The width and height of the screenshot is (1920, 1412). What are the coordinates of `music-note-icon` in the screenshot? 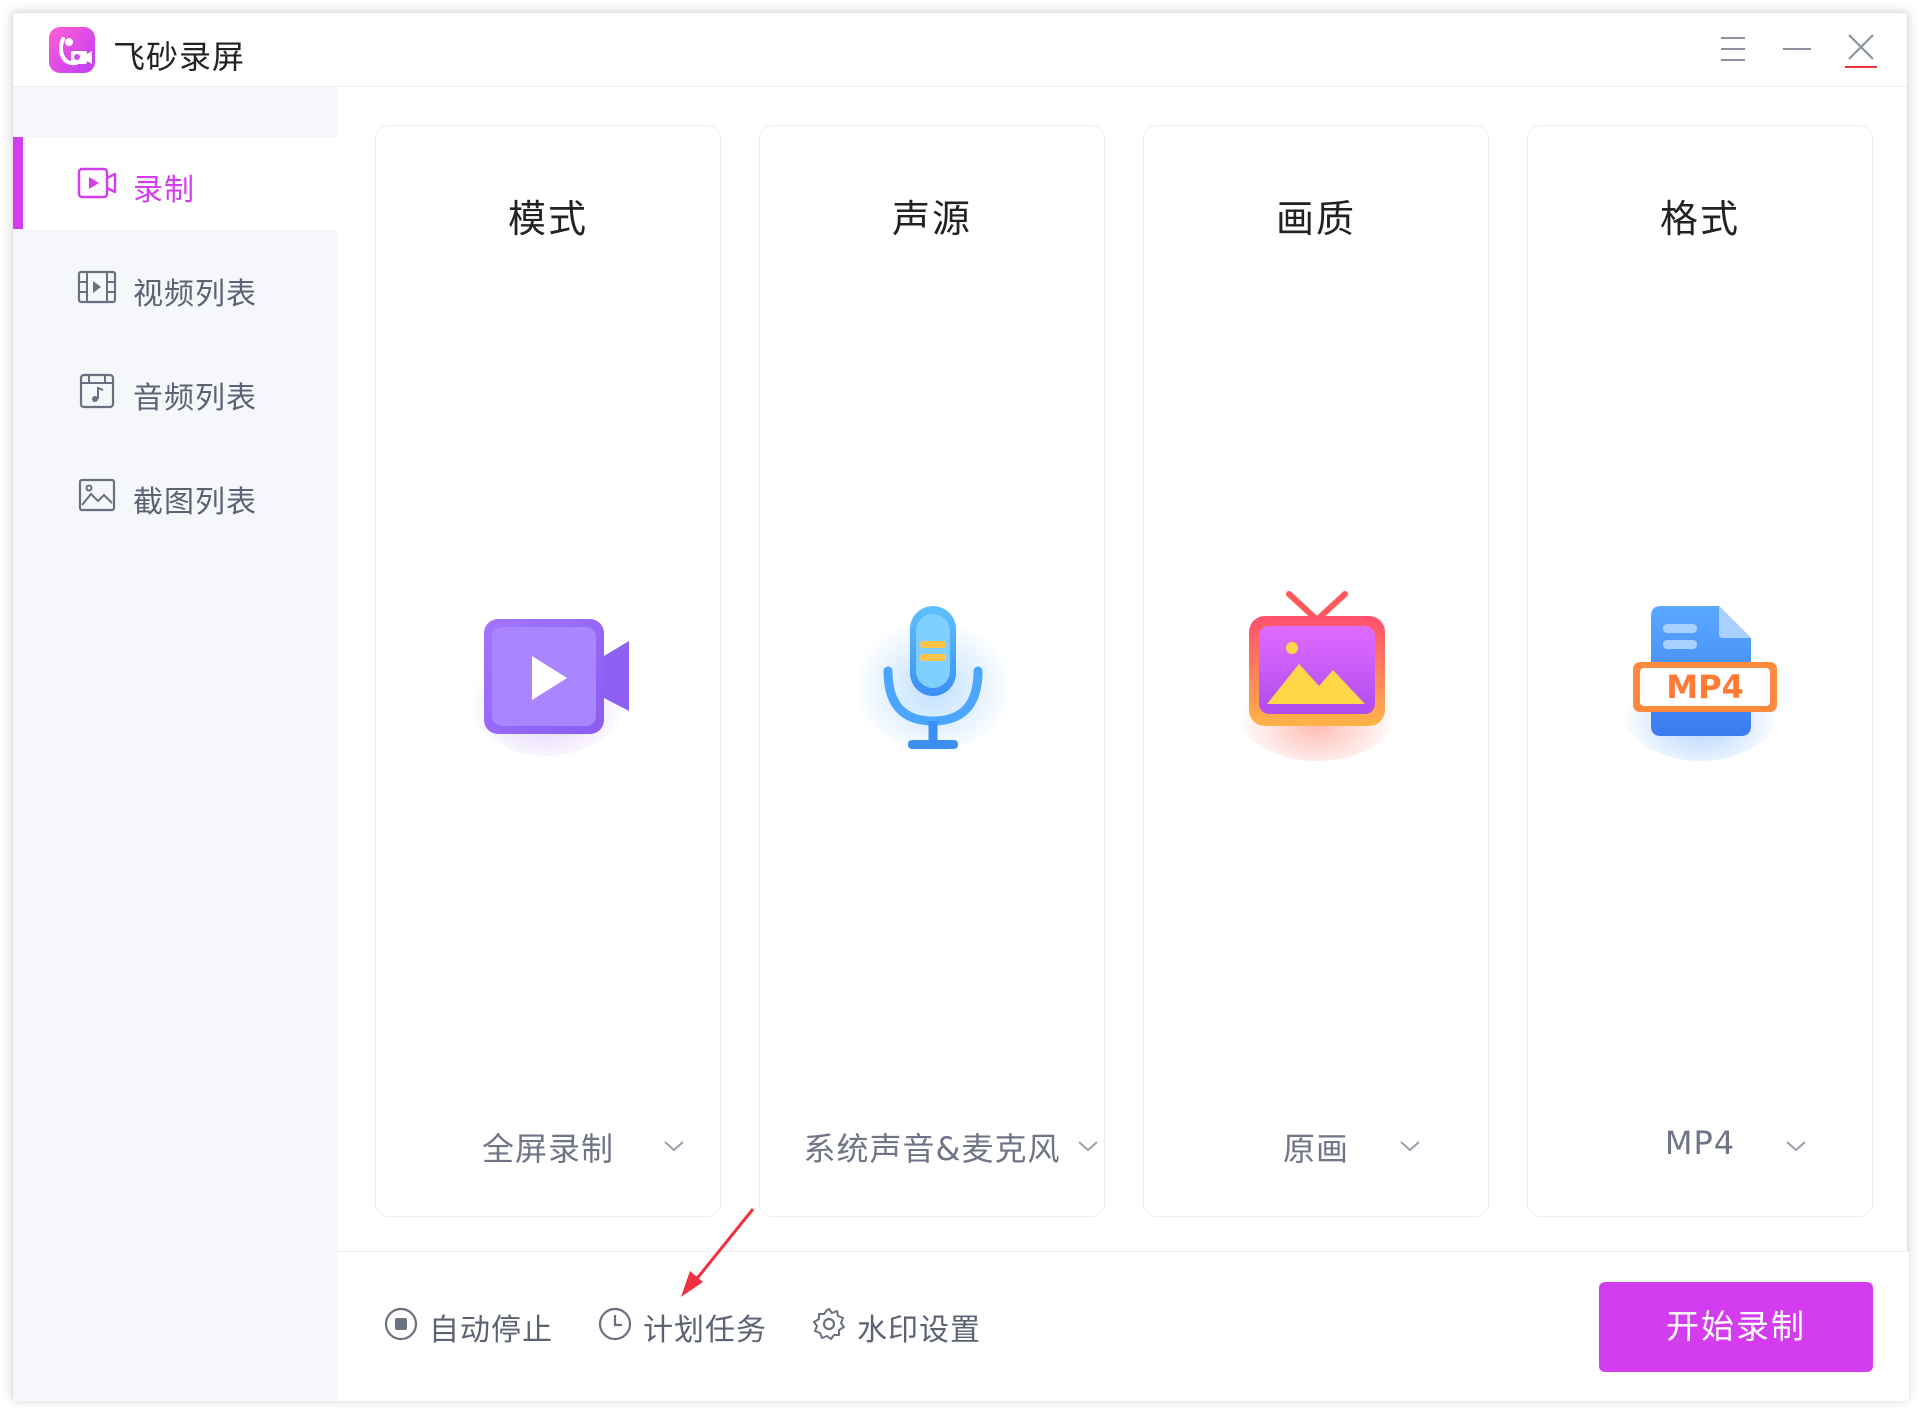 It's located at (97, 391).